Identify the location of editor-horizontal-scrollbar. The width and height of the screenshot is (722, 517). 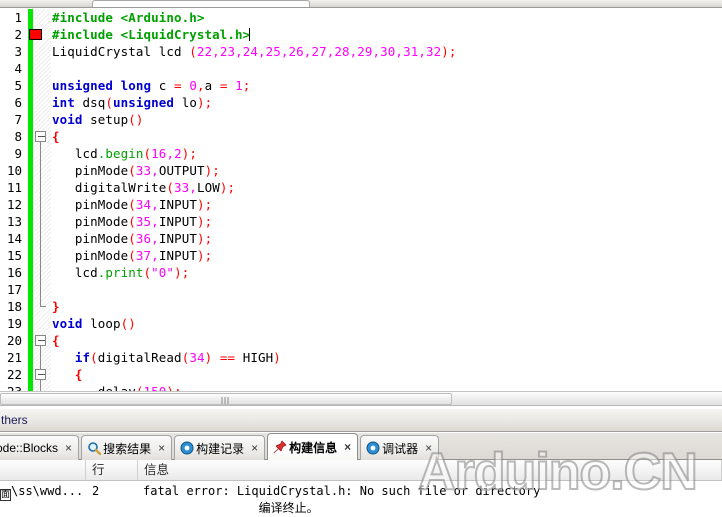
(361, 398).